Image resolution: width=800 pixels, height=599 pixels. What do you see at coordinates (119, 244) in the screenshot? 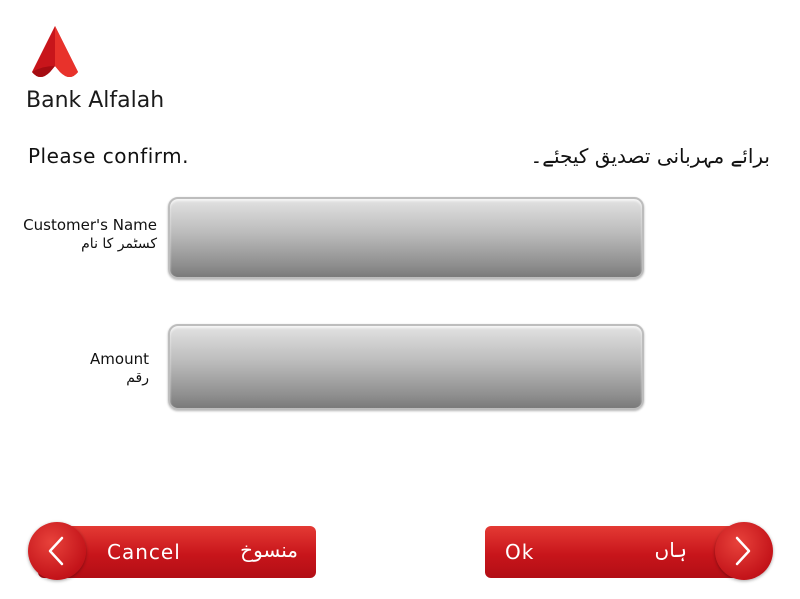
I see `customer-name-label-ur: کسٹمر کا نام` at bounding box center [119, 244].